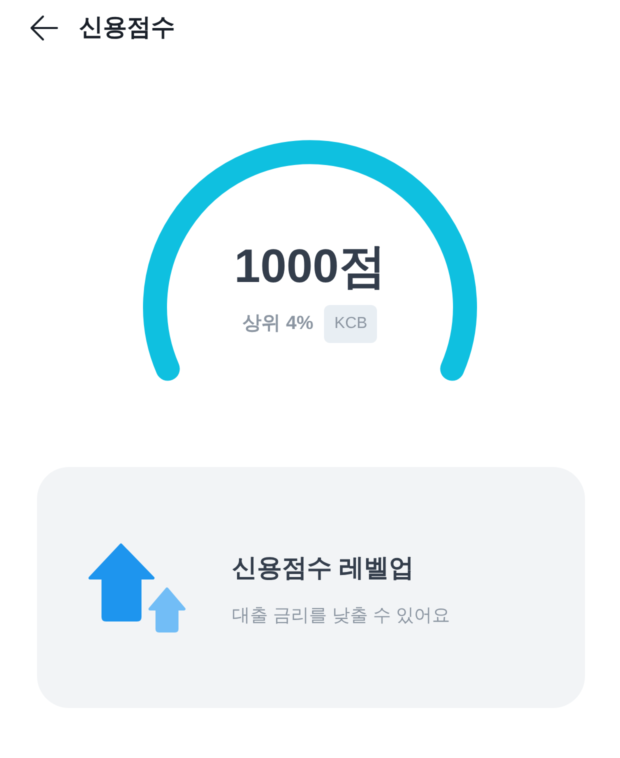 This screenshot has height=758, width=620. I want to click on credit-score: 1000점, so click(310, 266).